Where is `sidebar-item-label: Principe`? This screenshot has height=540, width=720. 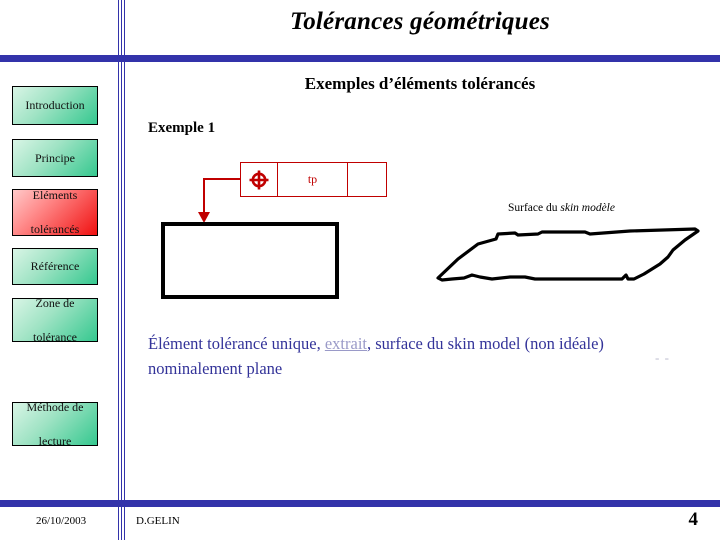
sidebar-item-label: Principe is located at coordinates (55, 157).